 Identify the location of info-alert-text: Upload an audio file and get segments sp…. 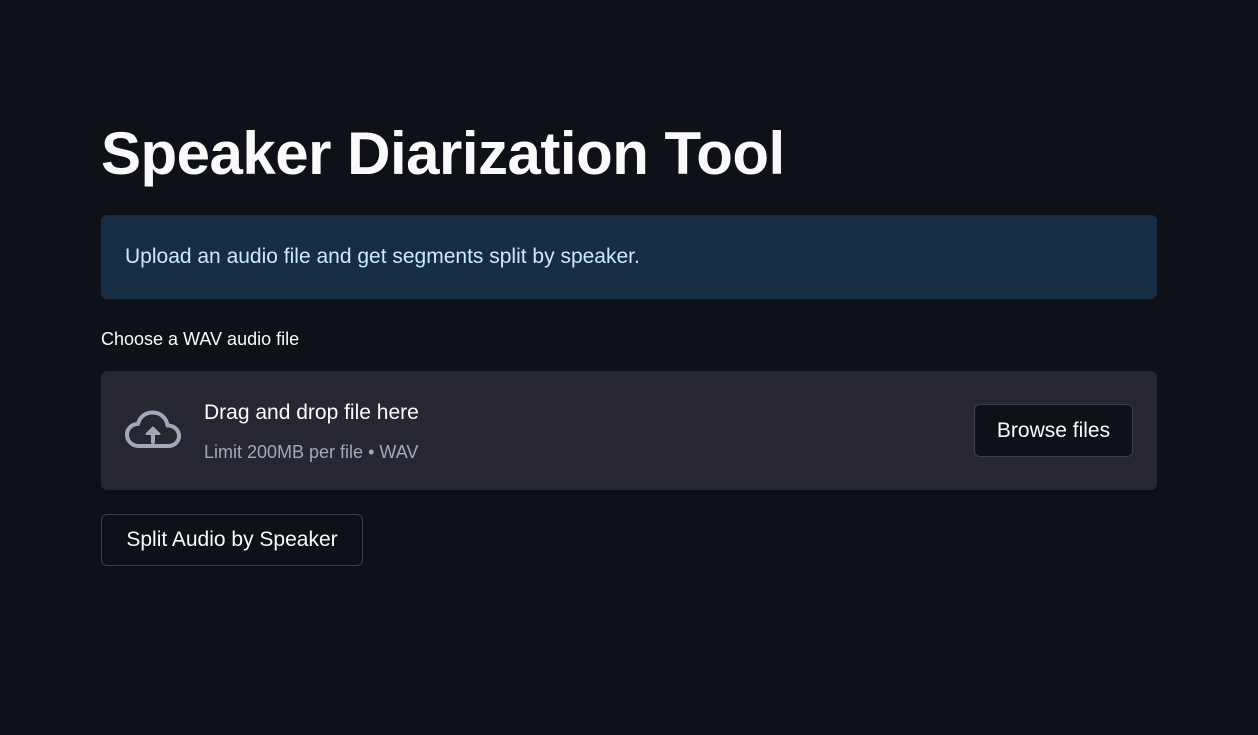
(382, 256).